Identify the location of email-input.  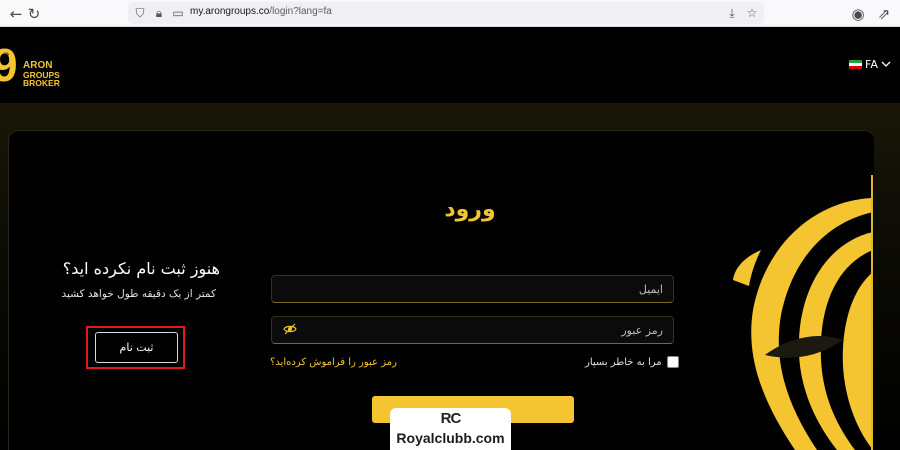
(472, 289).